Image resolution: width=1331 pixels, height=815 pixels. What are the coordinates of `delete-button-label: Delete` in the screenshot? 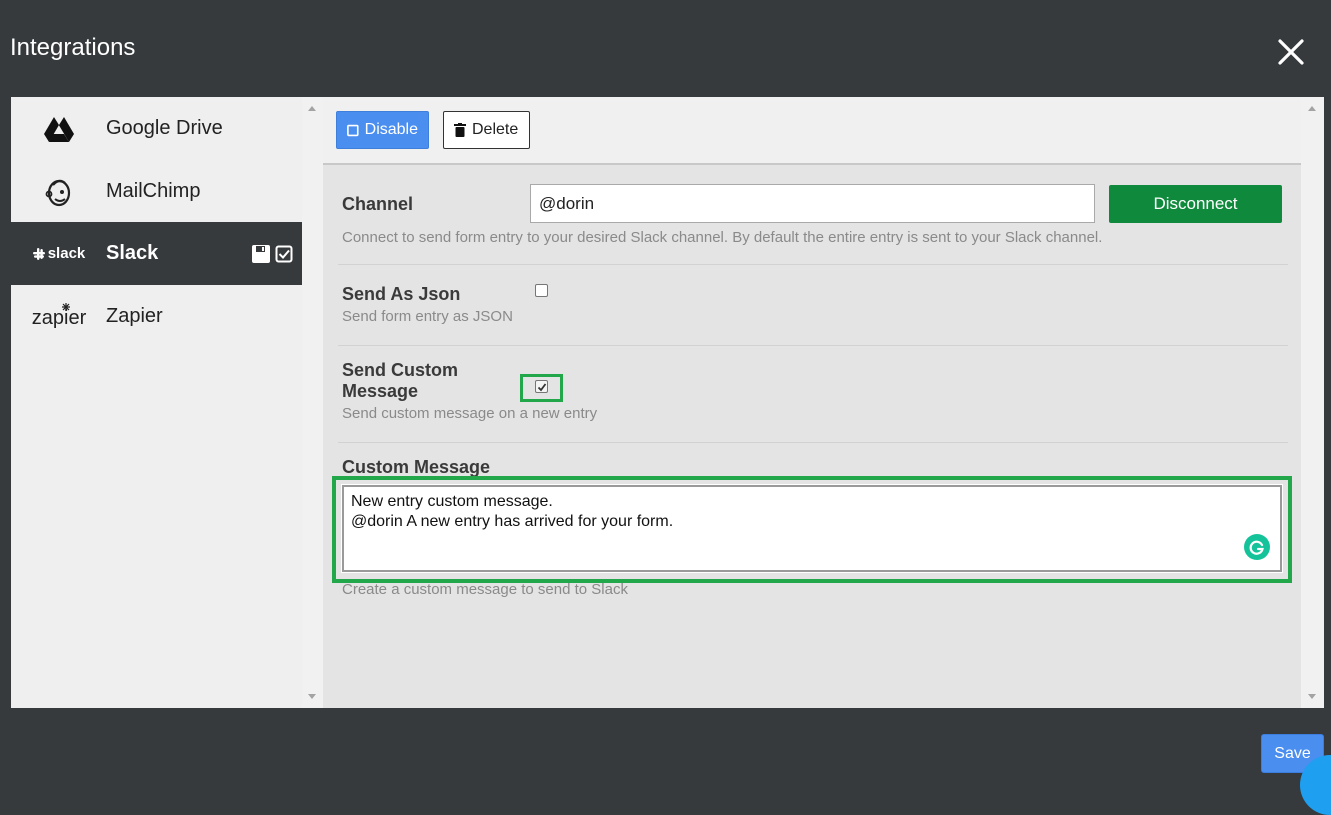 It's located at (495, 129).